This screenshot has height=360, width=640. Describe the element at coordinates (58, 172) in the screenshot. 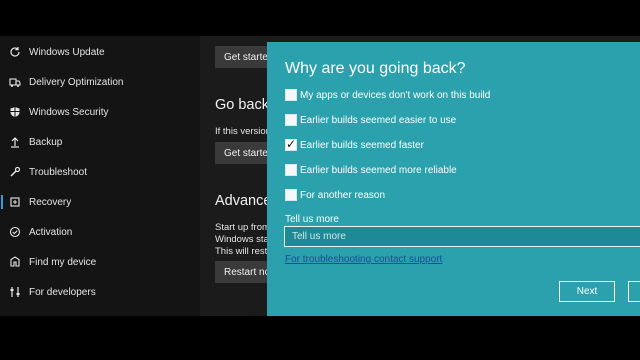

I see `sidebar-item-label: Troubleshoot` at that location.